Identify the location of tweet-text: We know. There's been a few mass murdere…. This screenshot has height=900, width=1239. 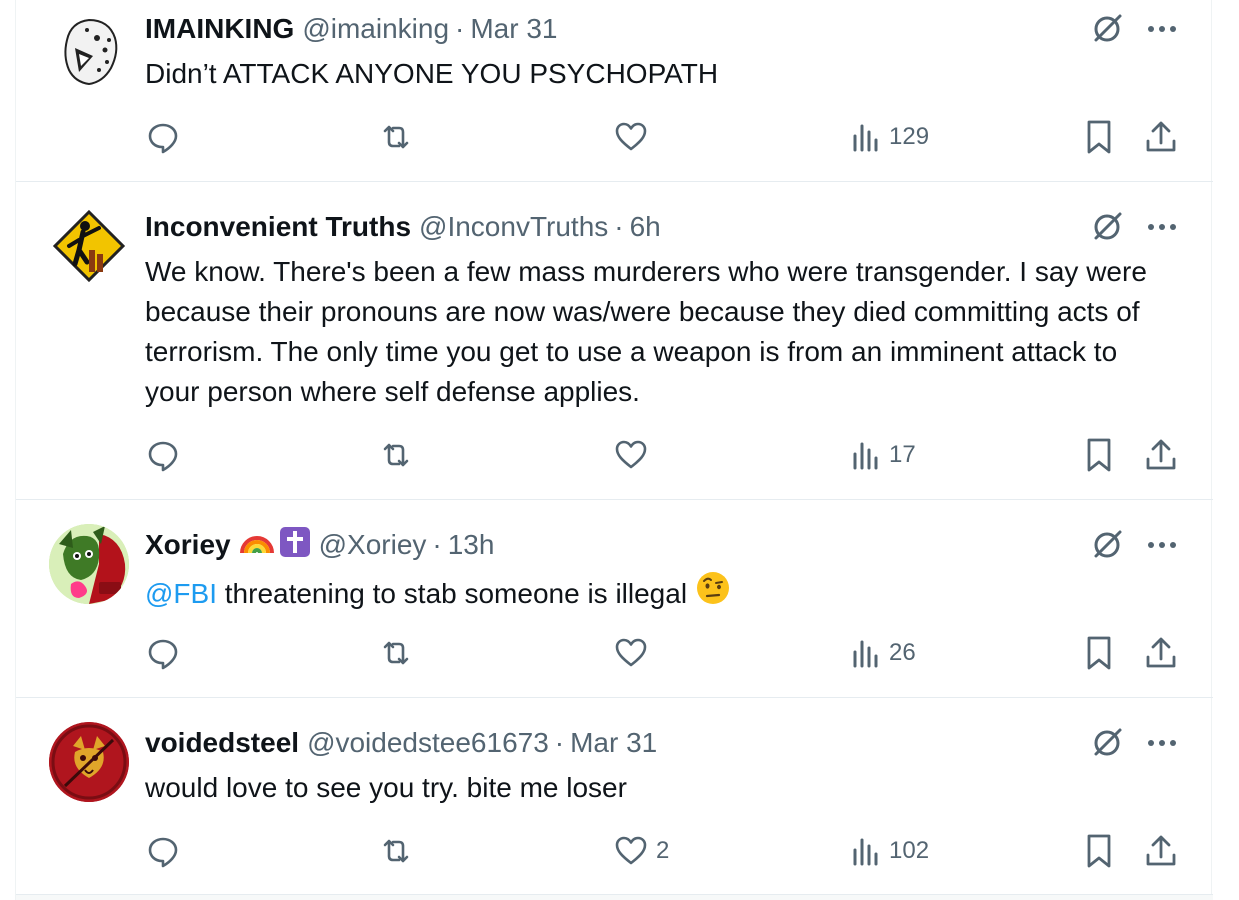
(646, 331).